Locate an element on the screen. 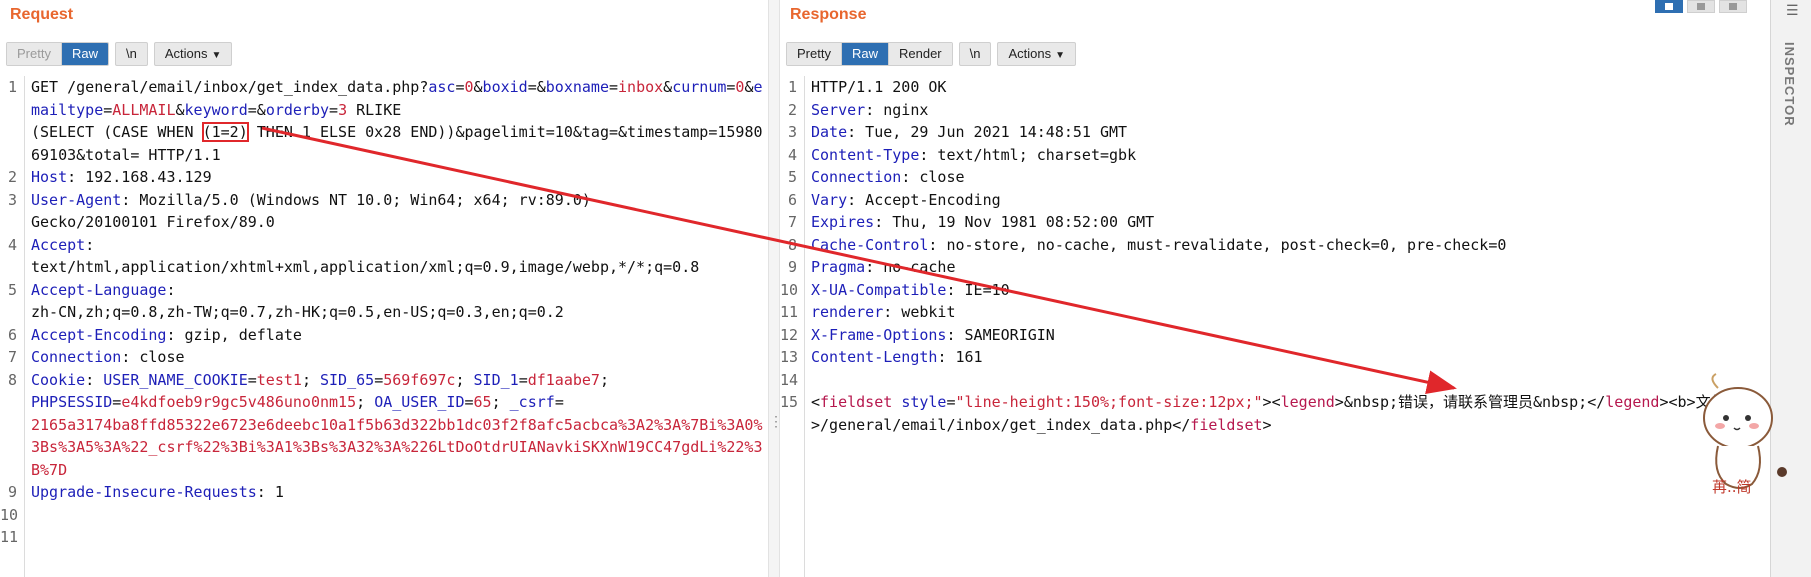 This screenshot has width=1811, height=577. sticker-caption: 苒..简 is located at coordinates (1732, 487).